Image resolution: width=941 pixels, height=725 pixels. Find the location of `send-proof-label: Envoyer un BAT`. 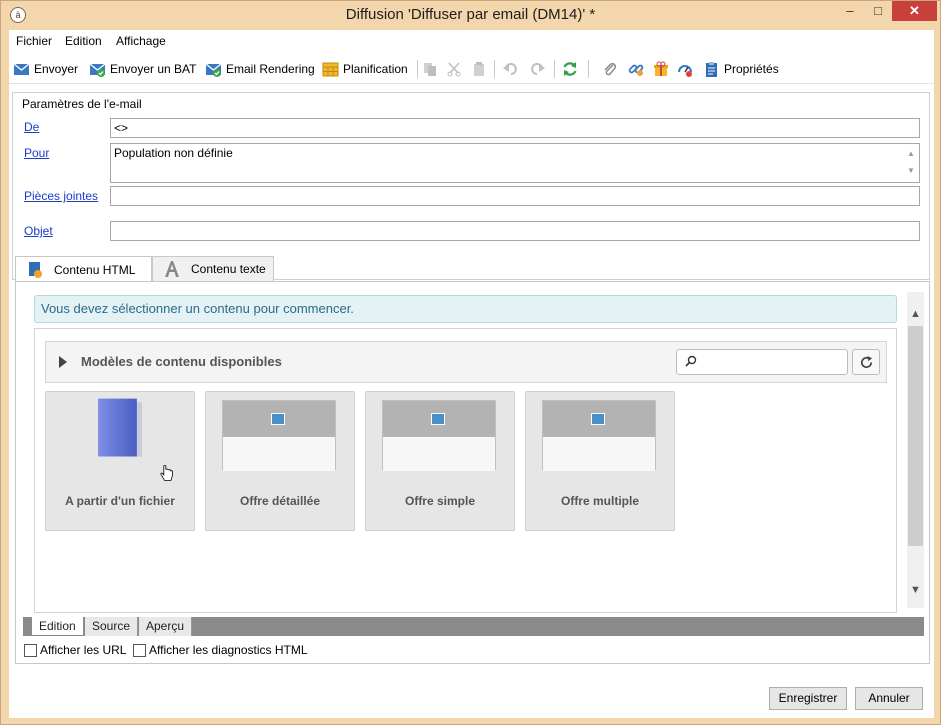

send-proof-label: Envoyer un BAT is located at coordinates (153, 69).